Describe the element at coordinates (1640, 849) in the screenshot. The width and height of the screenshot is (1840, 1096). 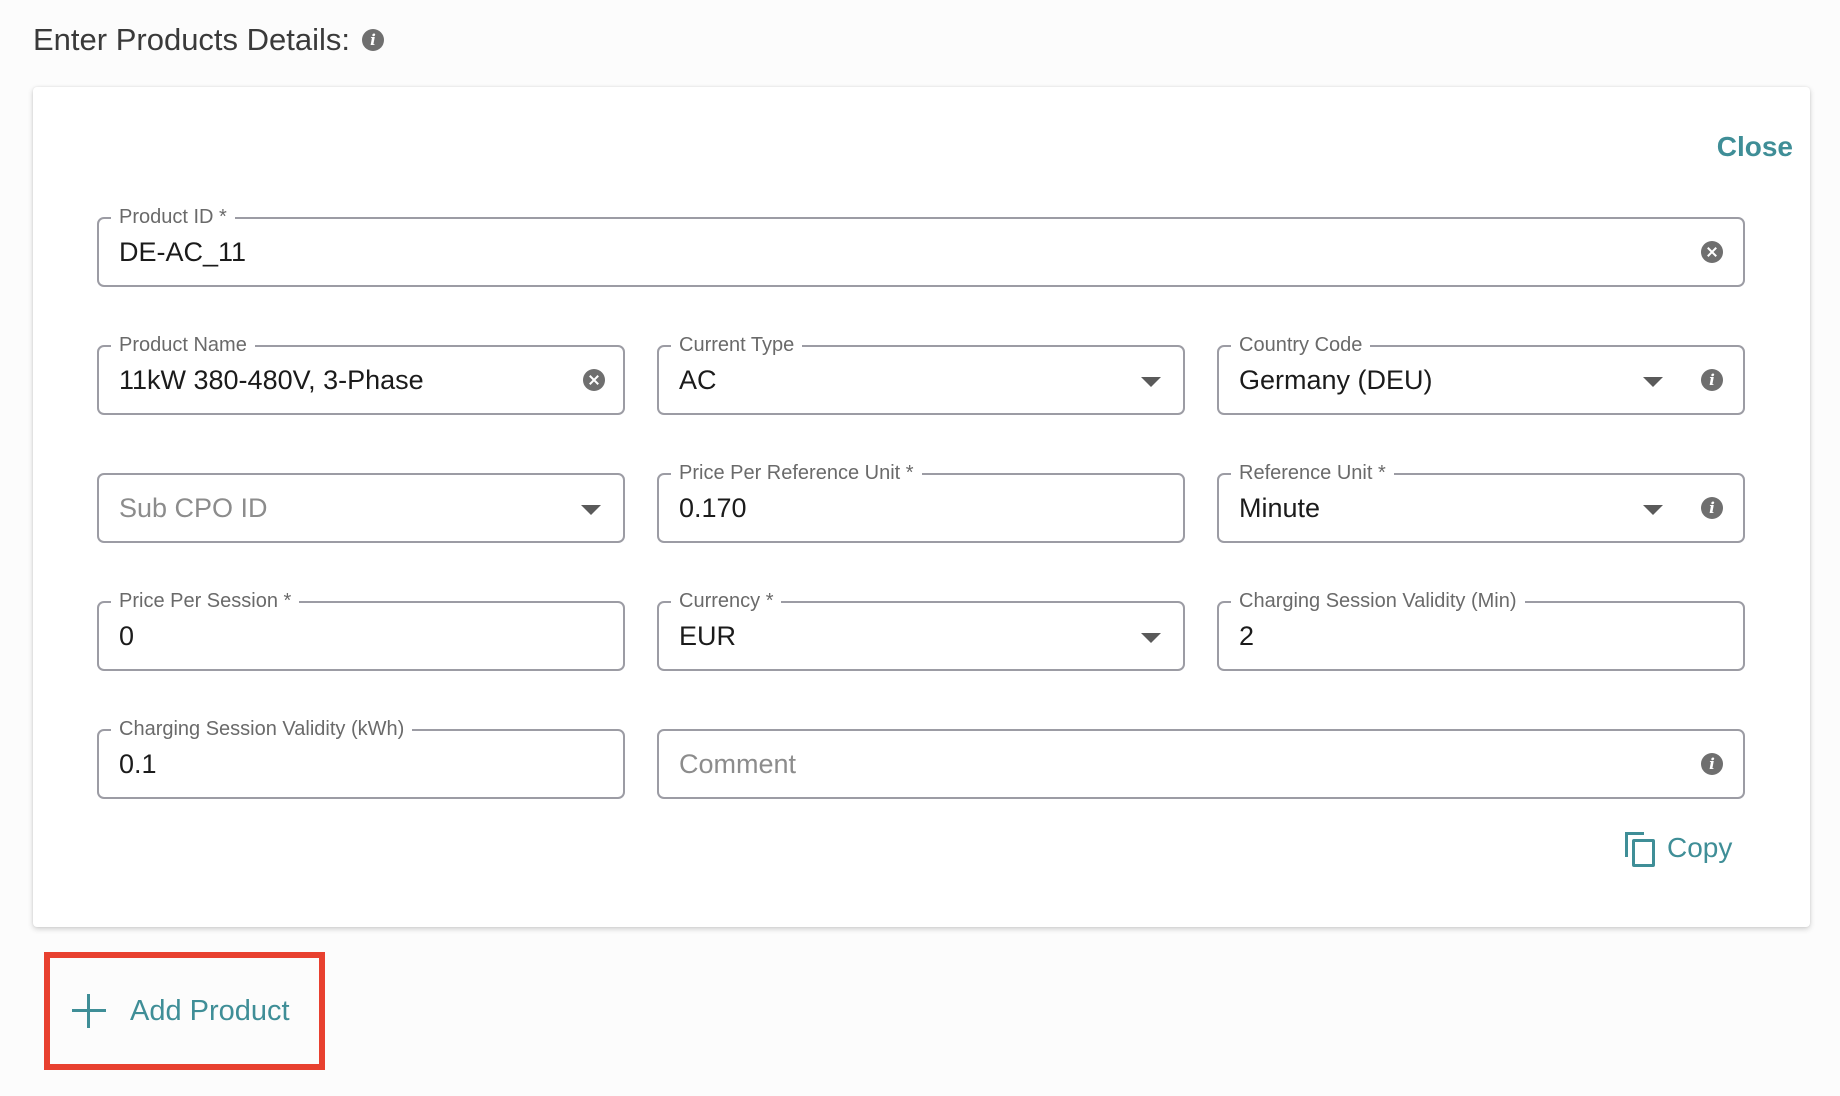
I see `copy-icon` at that location.